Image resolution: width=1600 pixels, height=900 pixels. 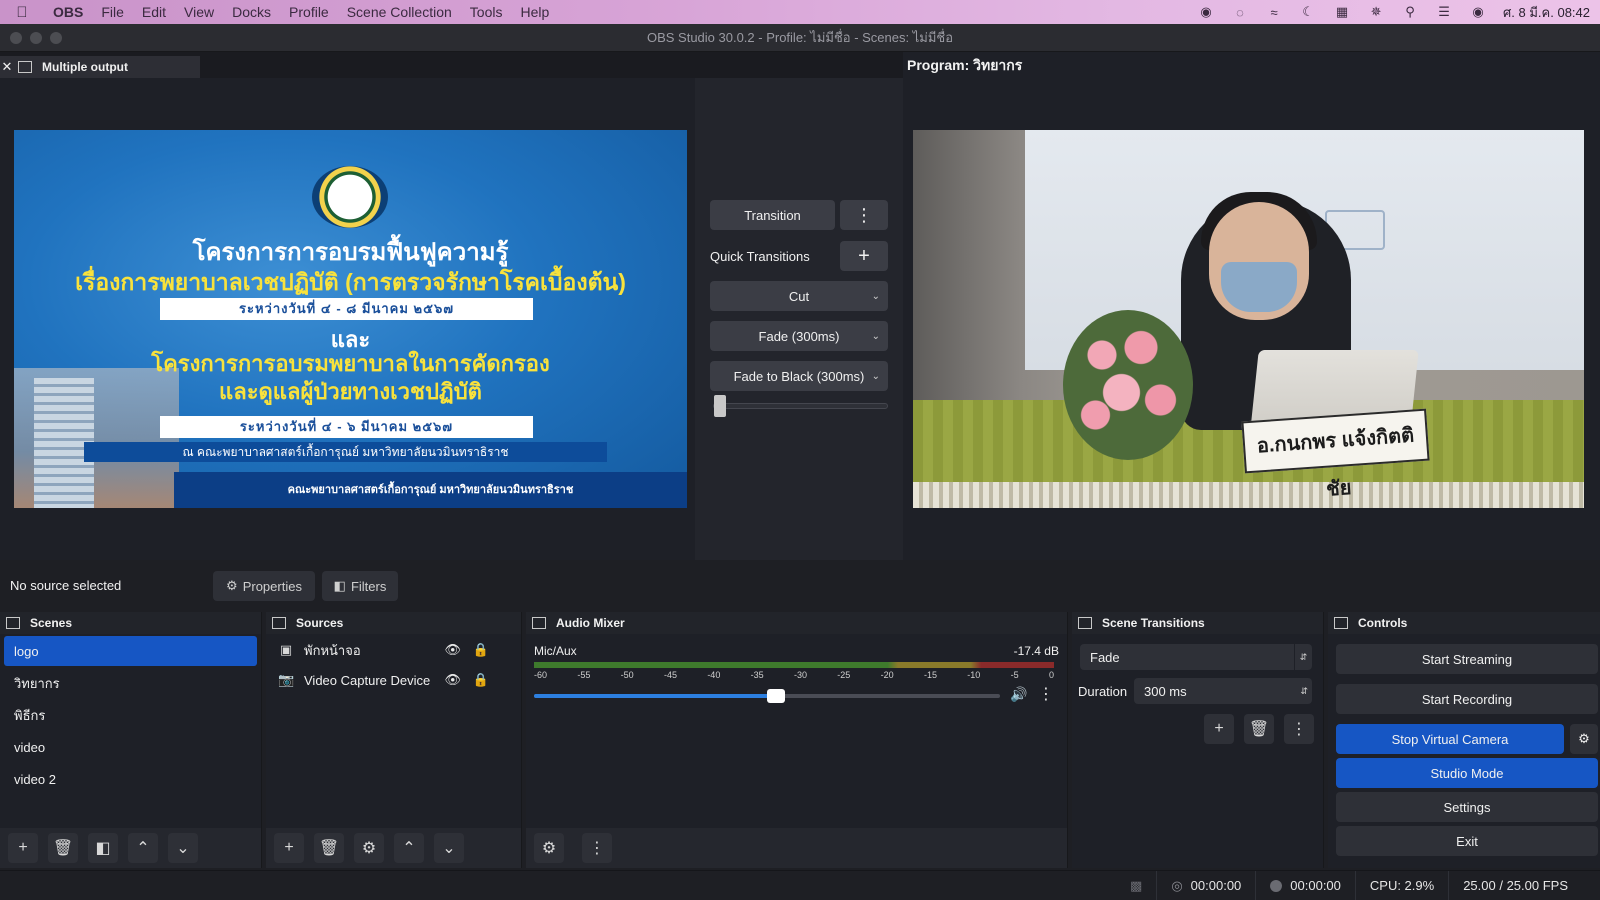 What do you see at coordinates (154, 12) in the screenshot?
I see `menu-edit: Edit` at bounding box center [154, 12].